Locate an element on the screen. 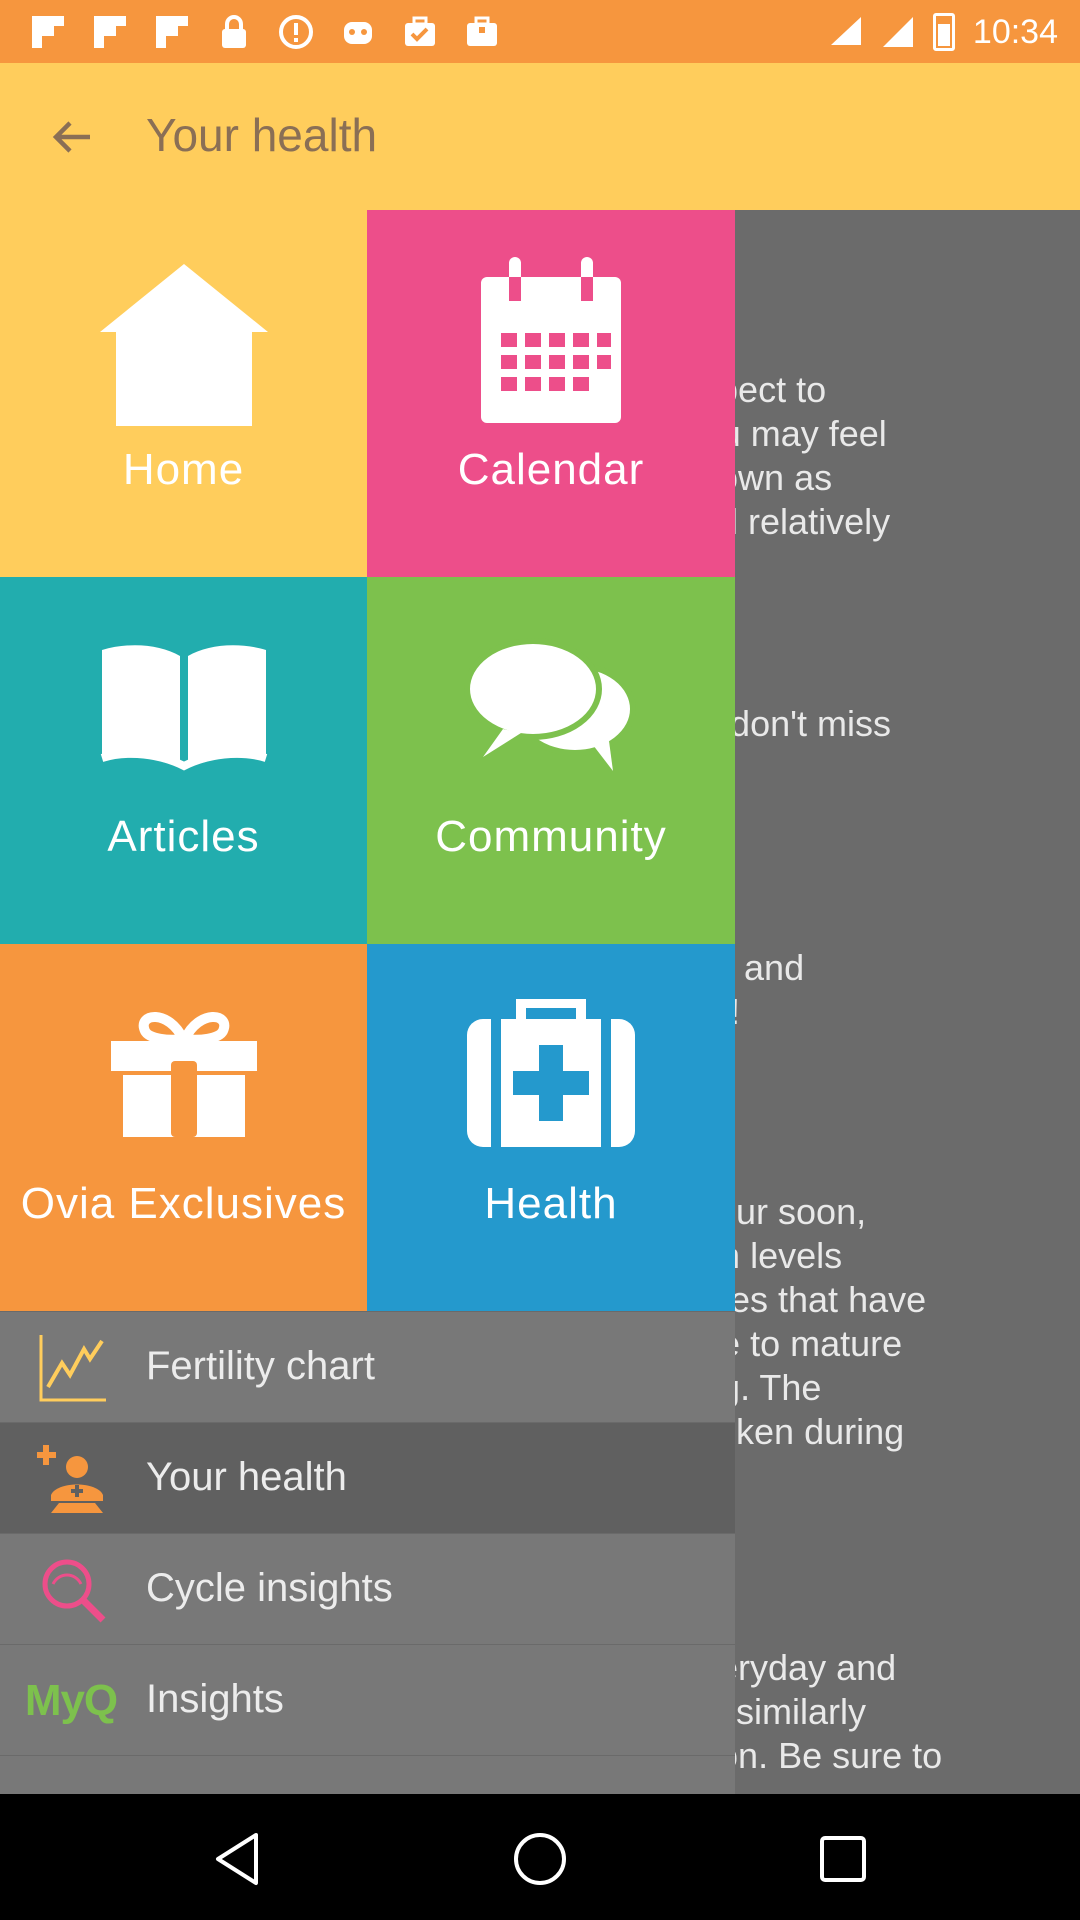  person-health-icon is located at coordinates (73, 1479).